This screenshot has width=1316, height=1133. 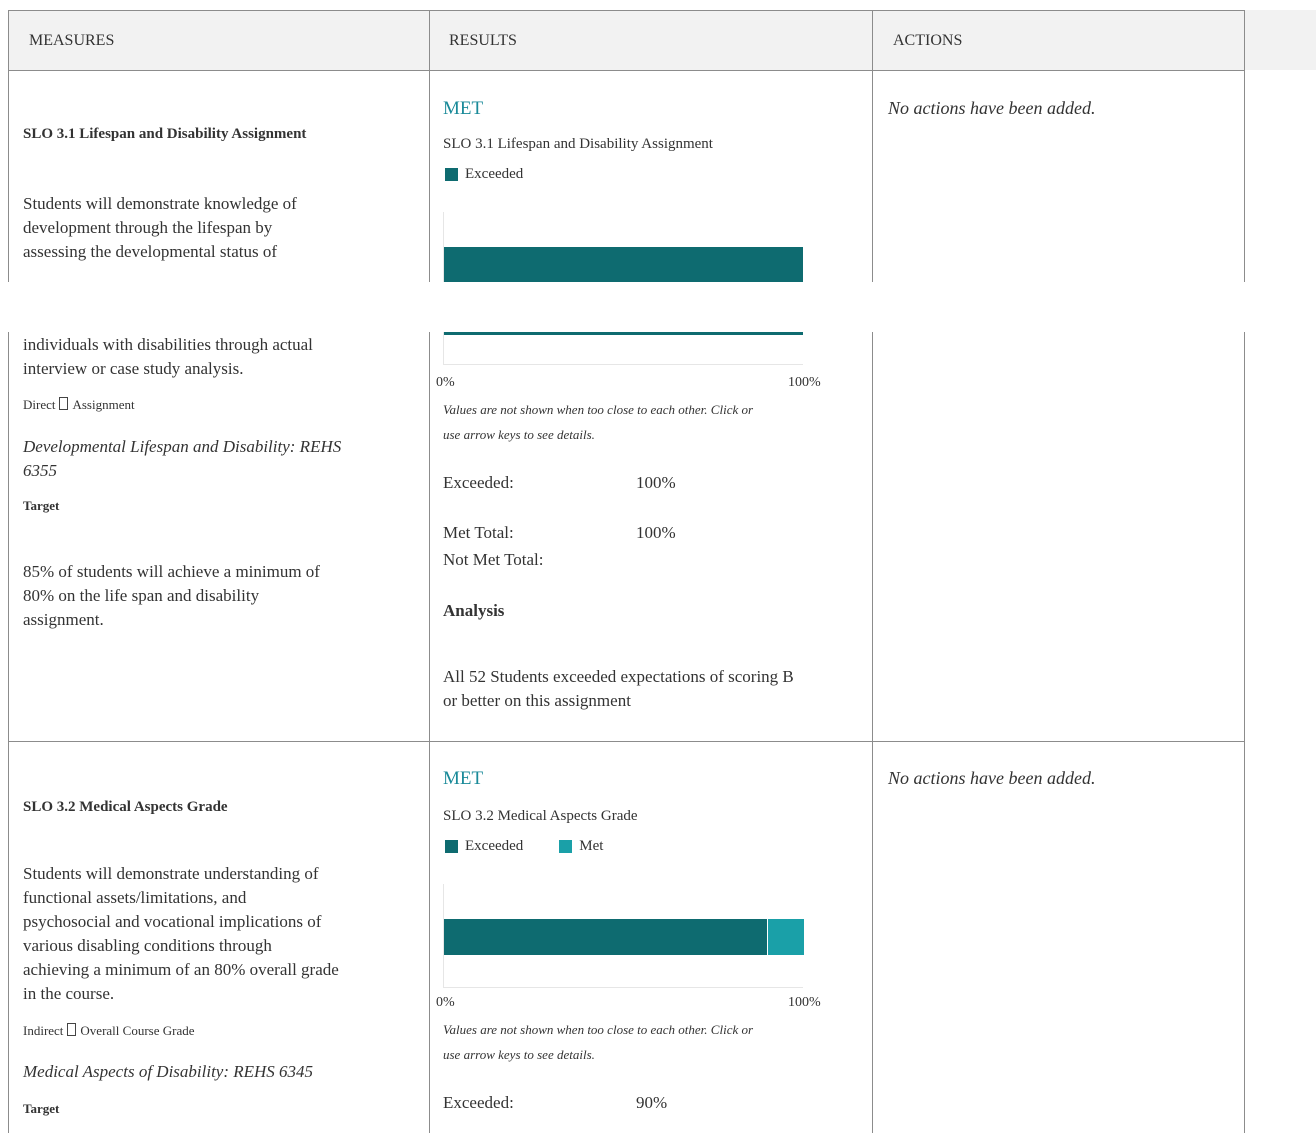 I want to click on result-label: Met Total:, so click(x=478, y=532).